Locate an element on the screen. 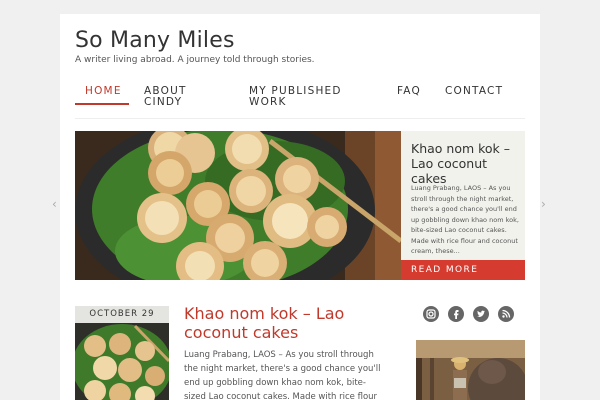 The height and width of the screenshot is (400, 600). instagram-icon is located at coordinates (431, 314).